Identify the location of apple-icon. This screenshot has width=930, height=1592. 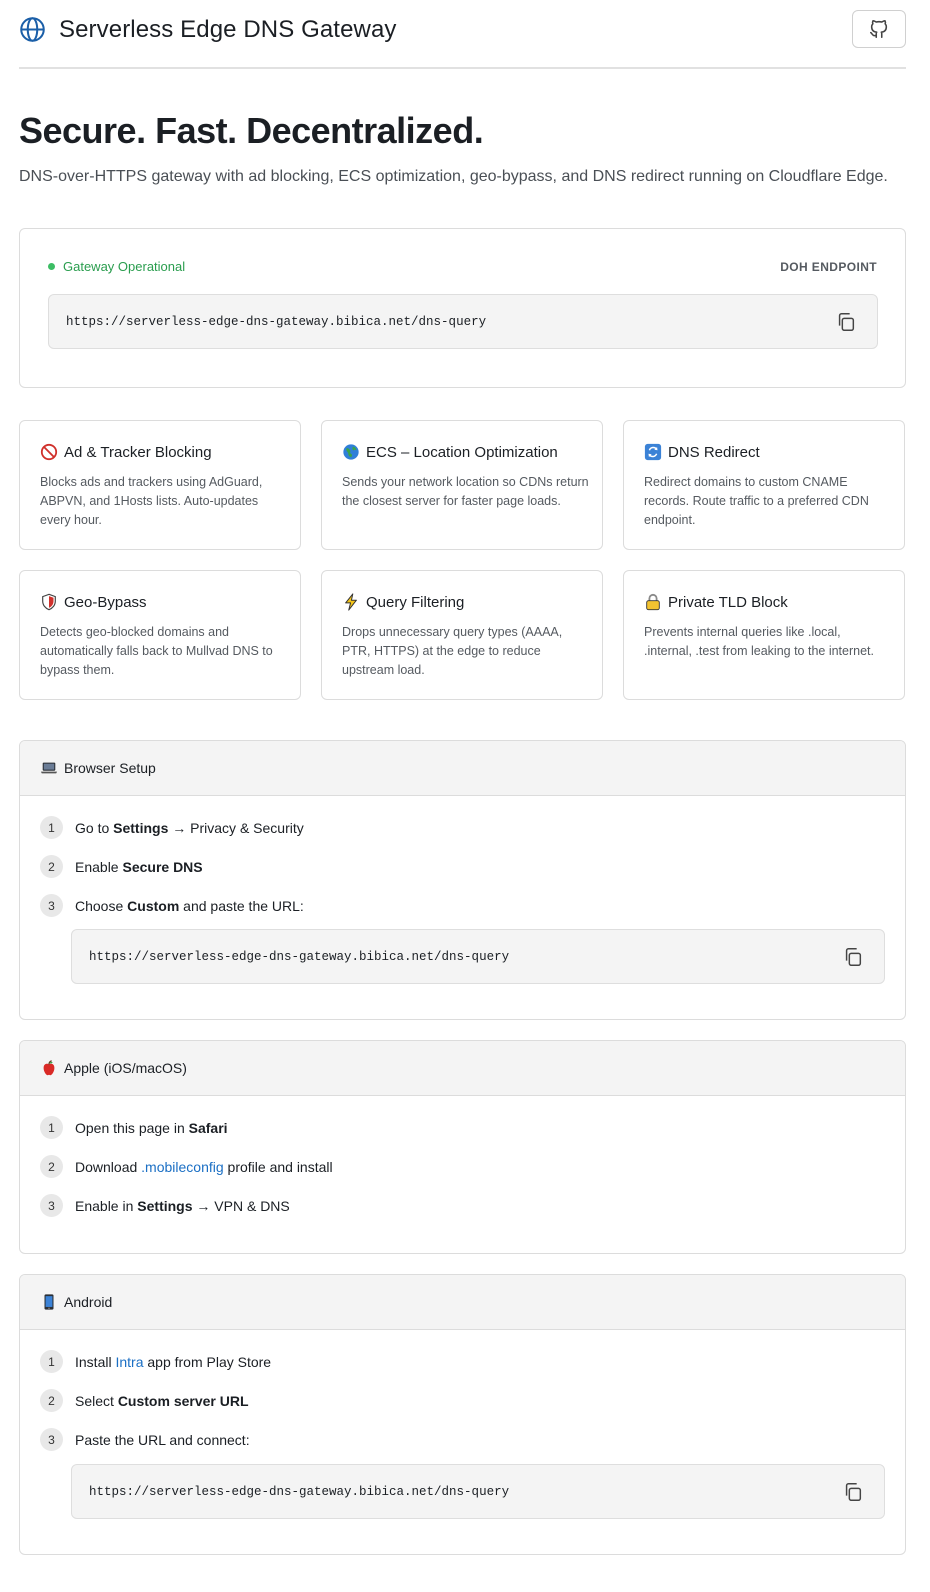
(49, 1068).